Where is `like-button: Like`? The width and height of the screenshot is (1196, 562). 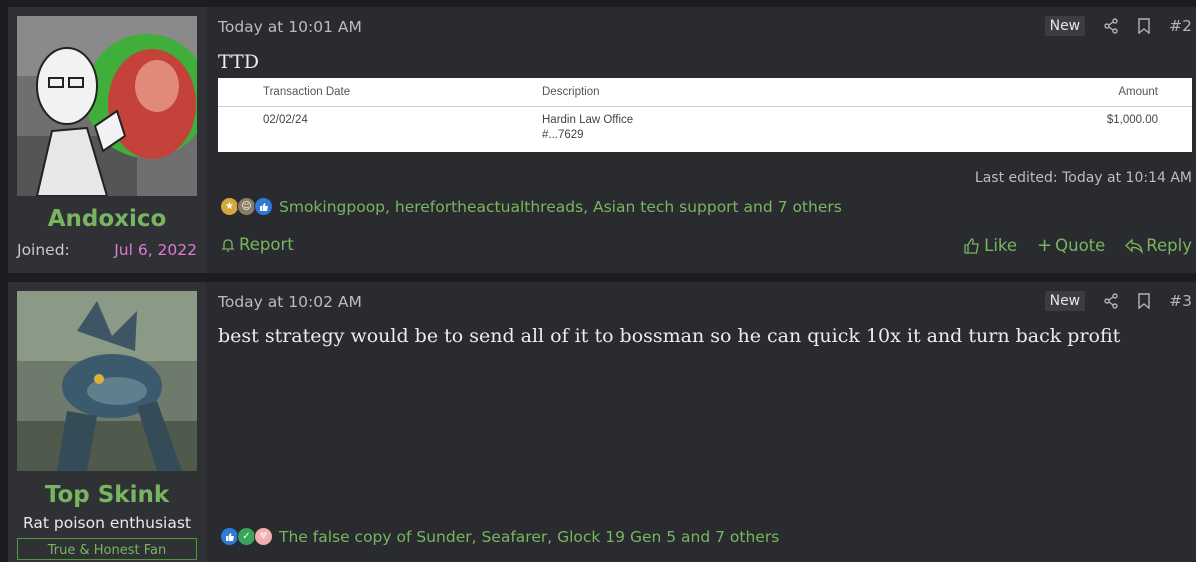 like-button: Like is located at coordinates (990, 245).